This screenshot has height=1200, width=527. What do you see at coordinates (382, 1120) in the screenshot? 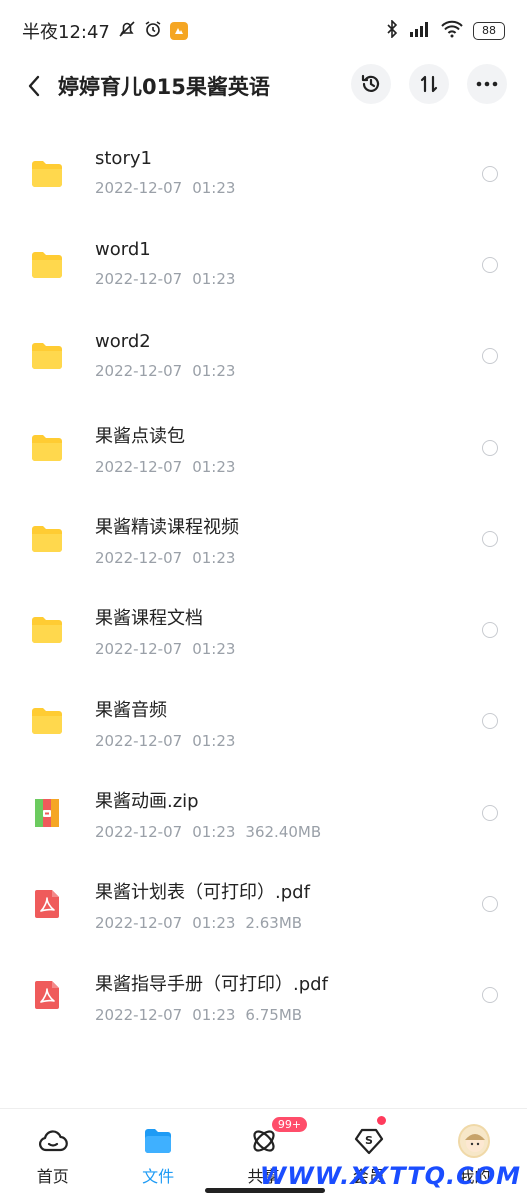
I see `notification-dot` at bounding box center [382, 1120].